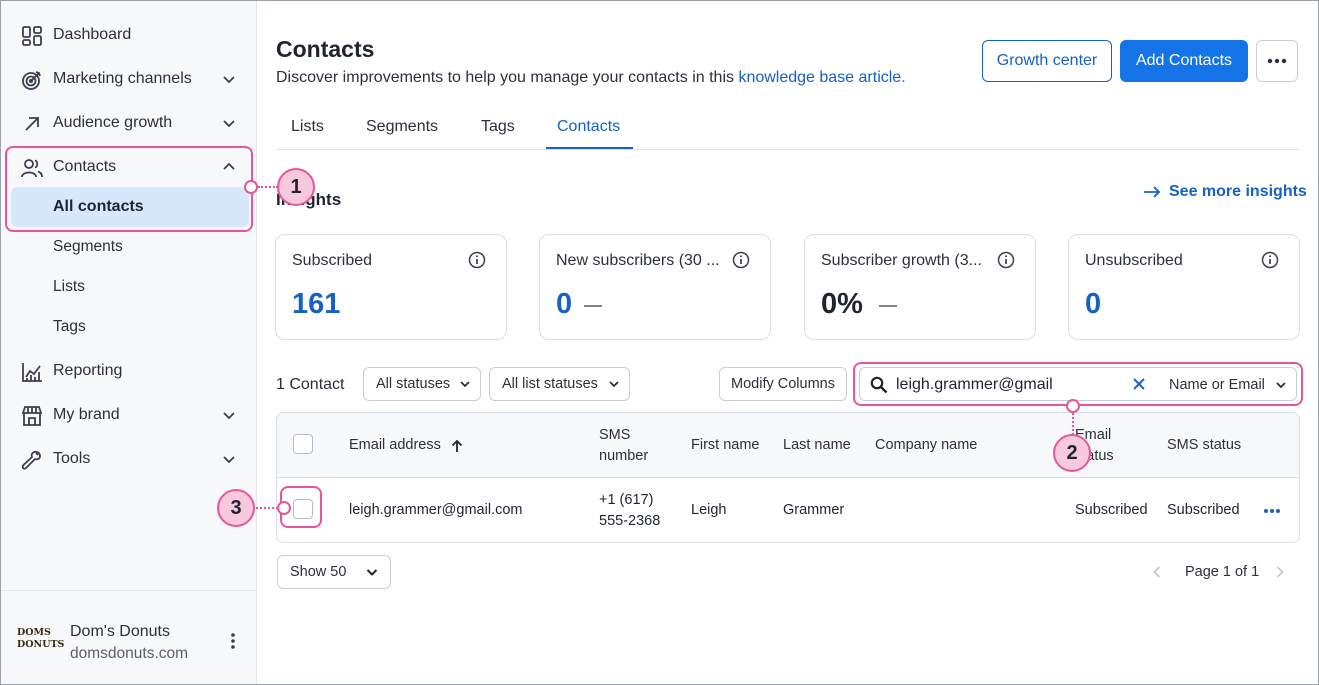  What do you see at coordinates (1238, 191) in the screenshot?
I see `see-more-label: See more insights` at bounding box center [1238, 191].